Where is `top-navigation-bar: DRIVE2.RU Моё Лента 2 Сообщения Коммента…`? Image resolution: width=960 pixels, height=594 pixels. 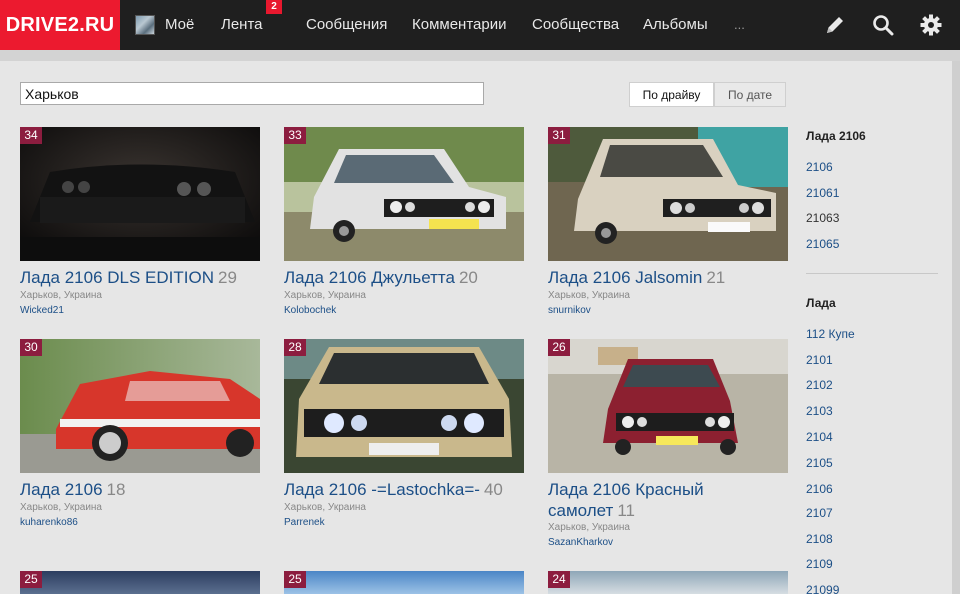
top-navigation-bar: DRIVE2.RU Моё Лента 2 Сообщения Коммента… is located at coordinates (480, 25).